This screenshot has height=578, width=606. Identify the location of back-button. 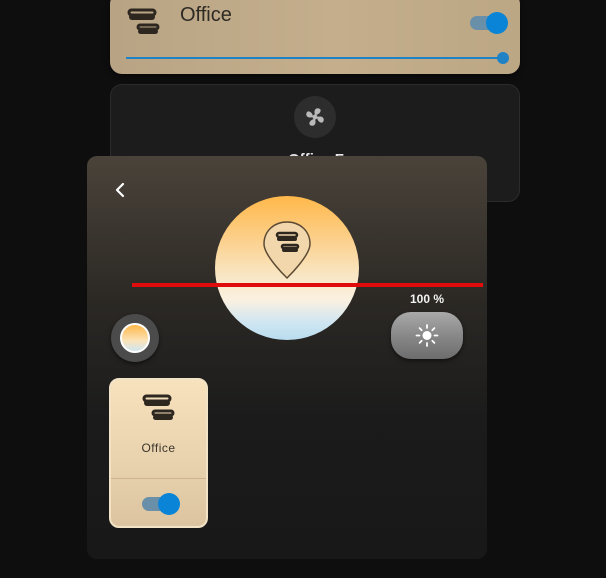
(121, 190).